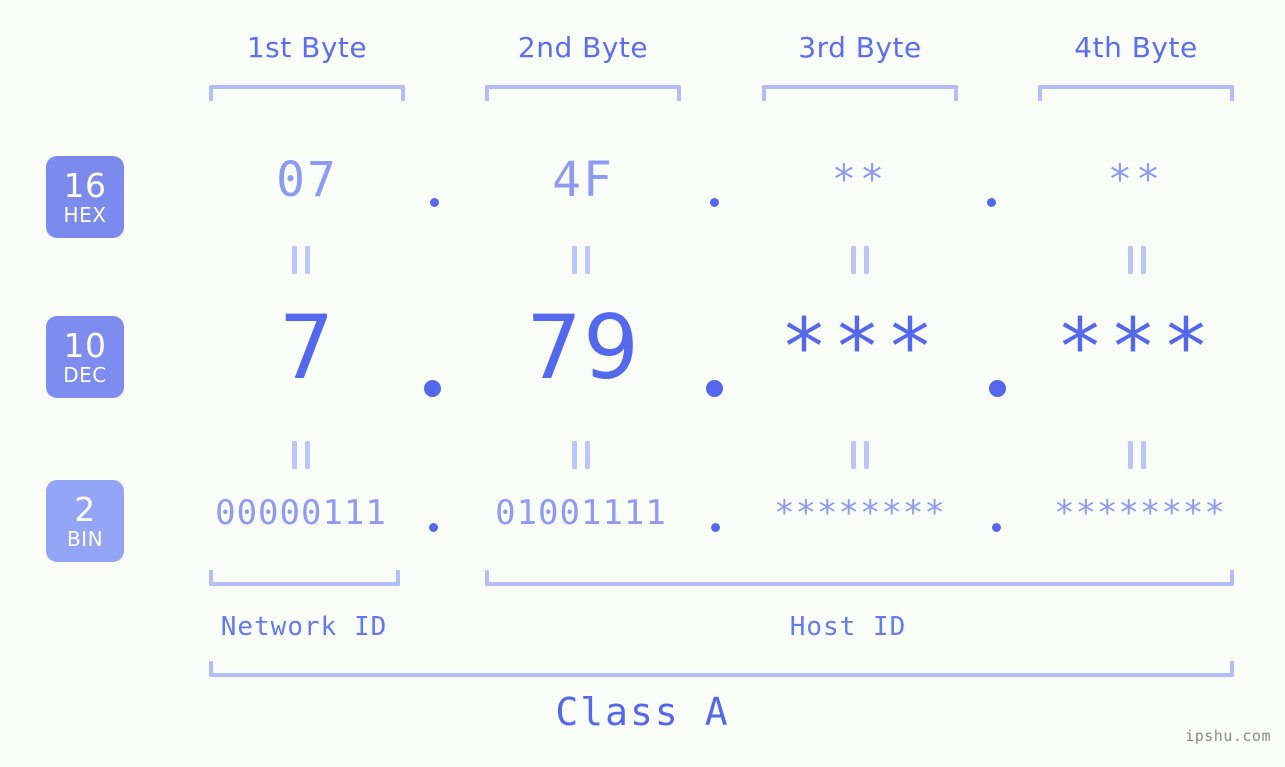 The image size is (1285, 767). I want to click on base-badge-hex: 16 HEX, so click(85, 197).